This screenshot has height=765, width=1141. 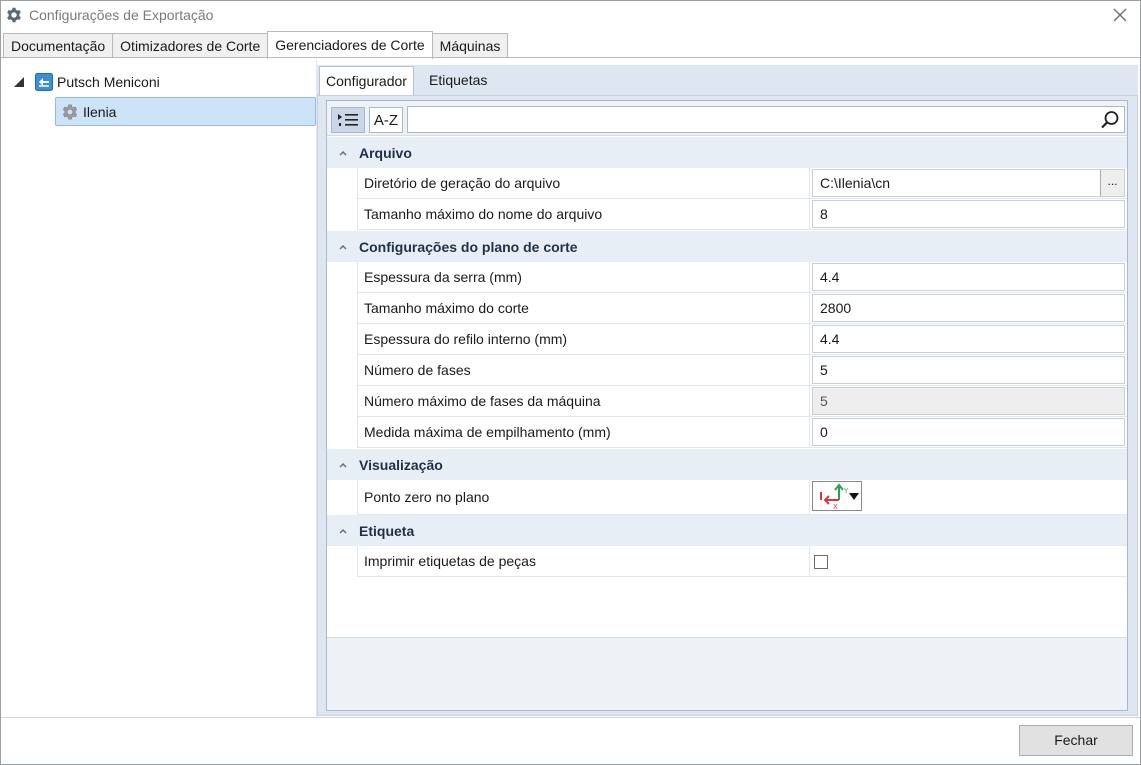 I want to click on property-row: Imprimir etiquetas de peças, so click(x=742, y=561).